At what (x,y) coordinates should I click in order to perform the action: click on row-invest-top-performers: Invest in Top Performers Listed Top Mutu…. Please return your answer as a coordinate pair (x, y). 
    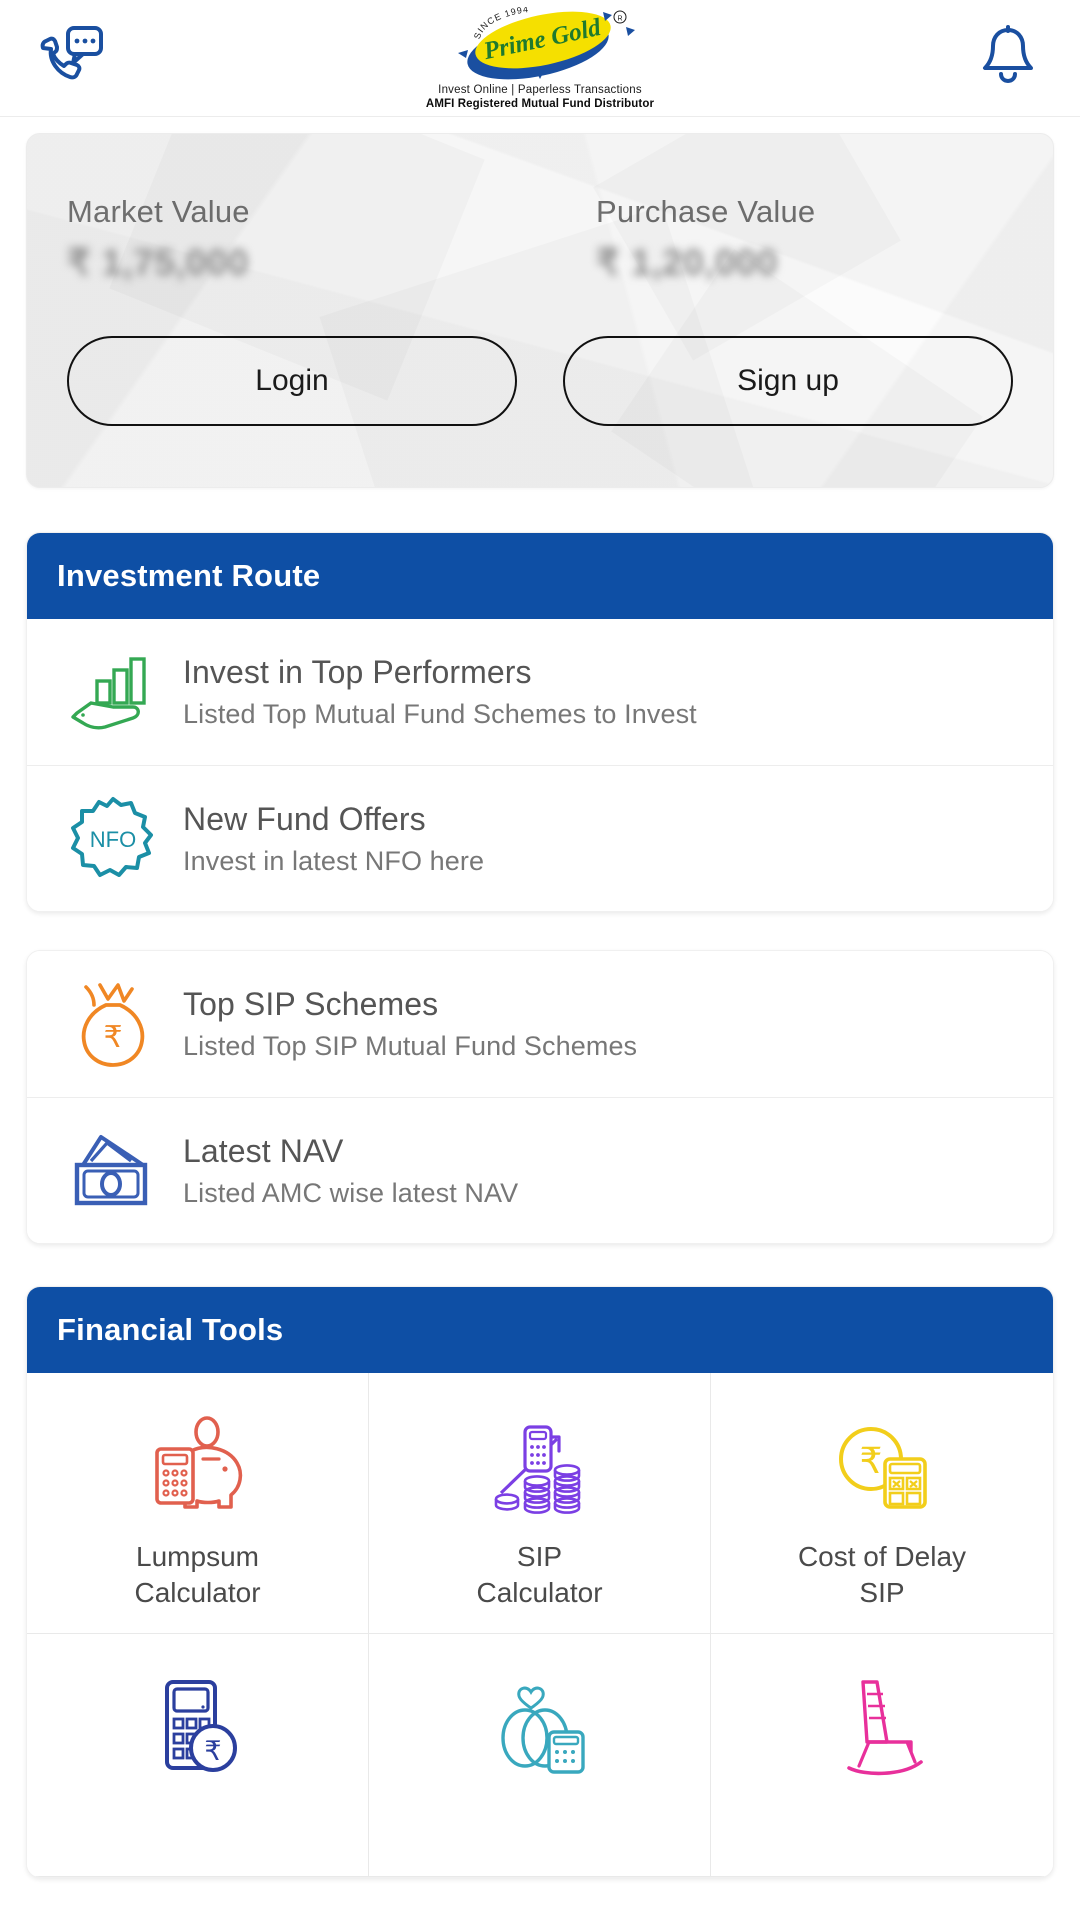
    Looking at the image, I should click on (540, 692).